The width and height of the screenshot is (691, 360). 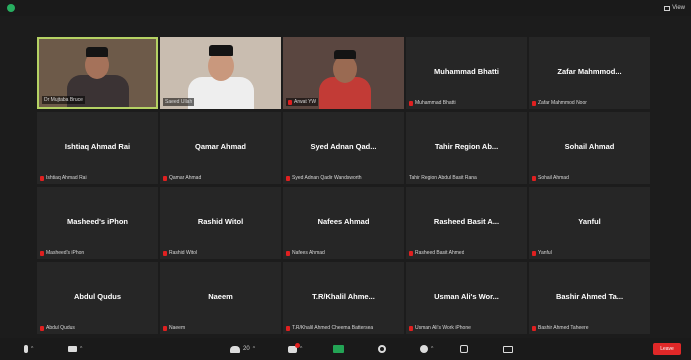 What do you see at coordinates (432, 103) in the screenshot?
I see `participant-label: Muhammad Bhatti` at bounding box center [432, 103].